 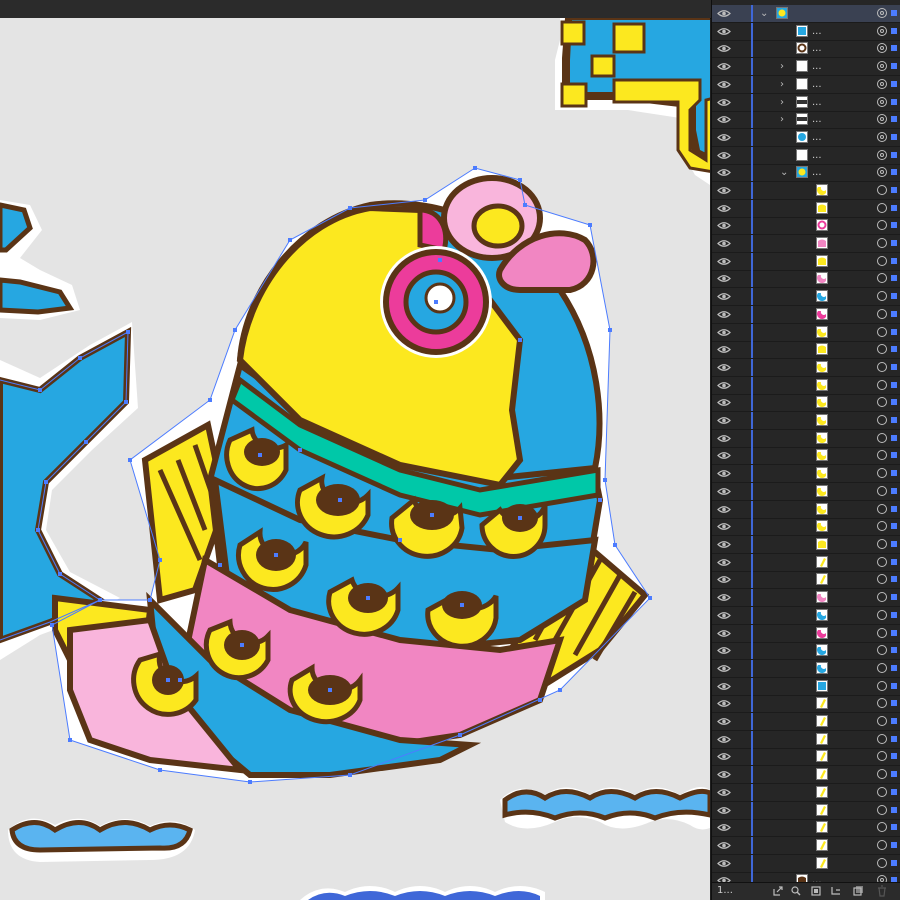 What do you see at coordinates (806, 14) in the screenshot?
I see `layer-row-top: ⌄` at bounding box center [806, 14].